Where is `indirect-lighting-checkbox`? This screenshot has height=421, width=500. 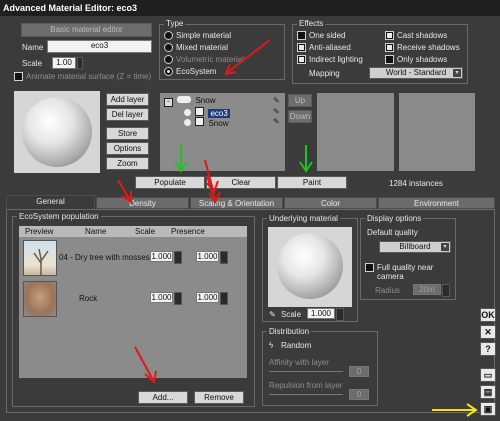 indirect-lighting-checkbox is located at coordinates (301, 60).